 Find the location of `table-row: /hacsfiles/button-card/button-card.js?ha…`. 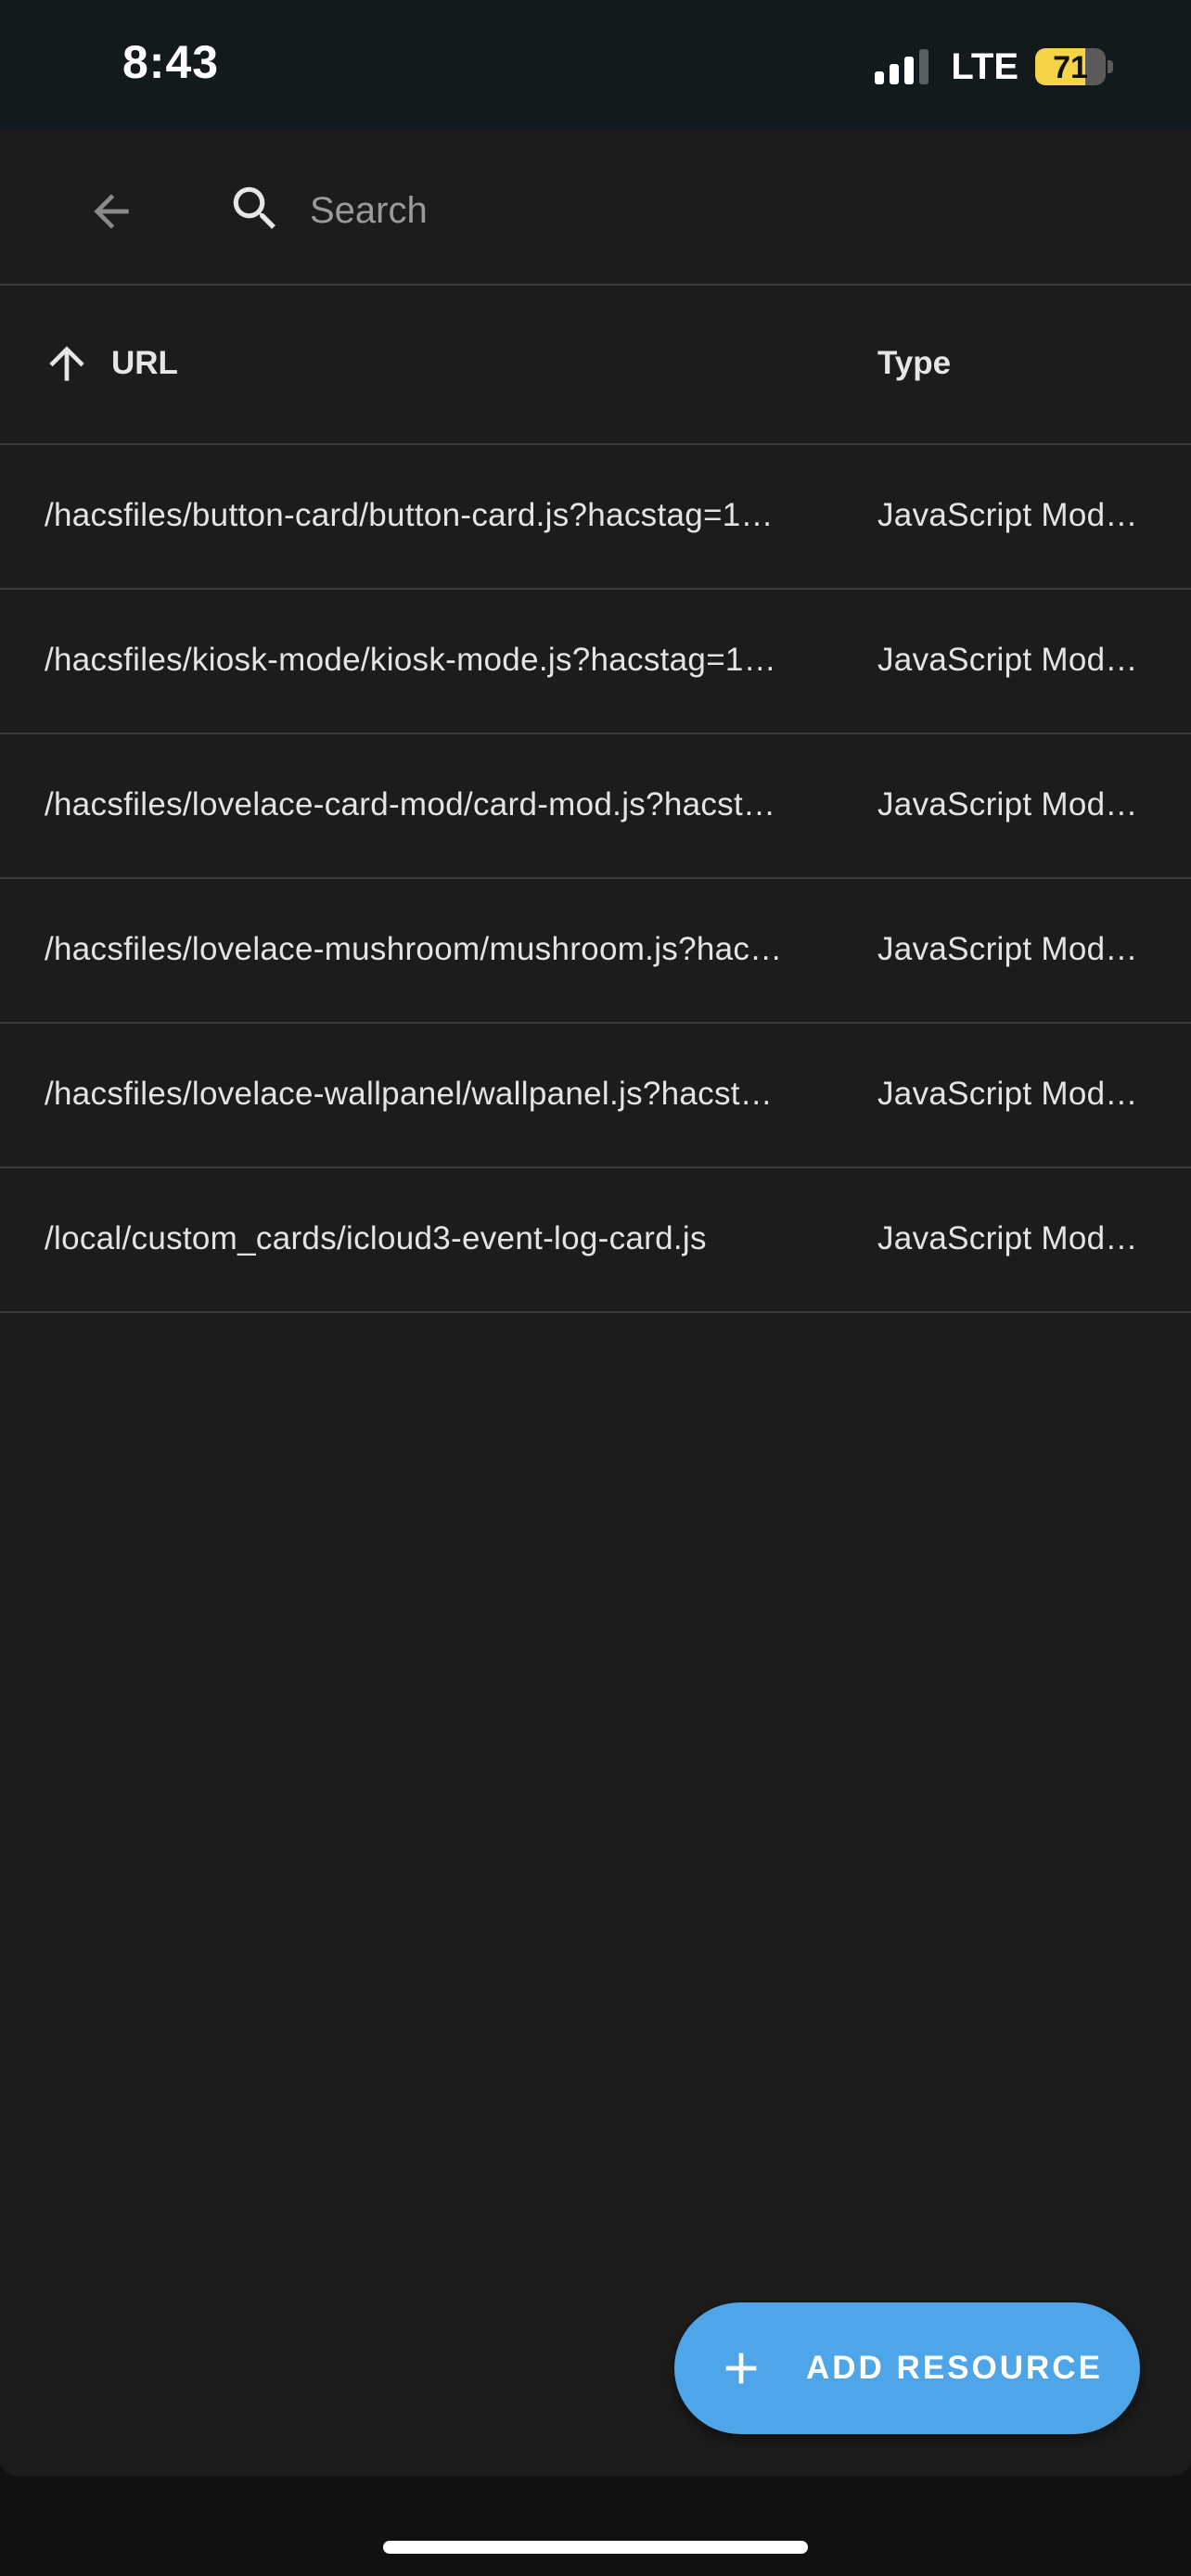

table-row: /hacsfiles/button-card/button-card.js?ha… is located at coordinates (595, 518).